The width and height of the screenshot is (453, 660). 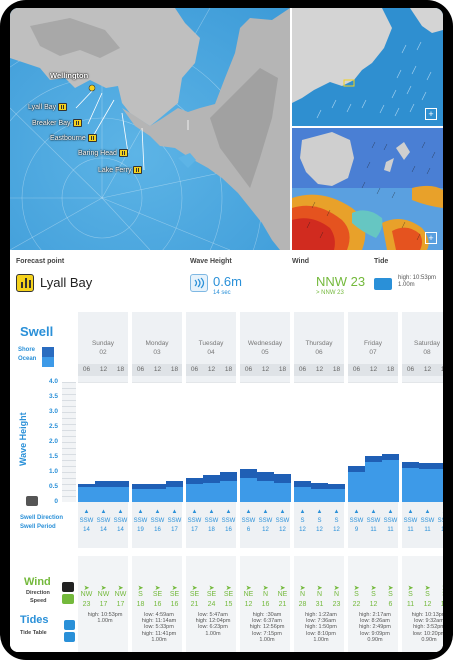 What do you see at coordinates (302, 604) in the screenshot?
I see `wind-speed-value: 28` at bounding box center [302, 604].